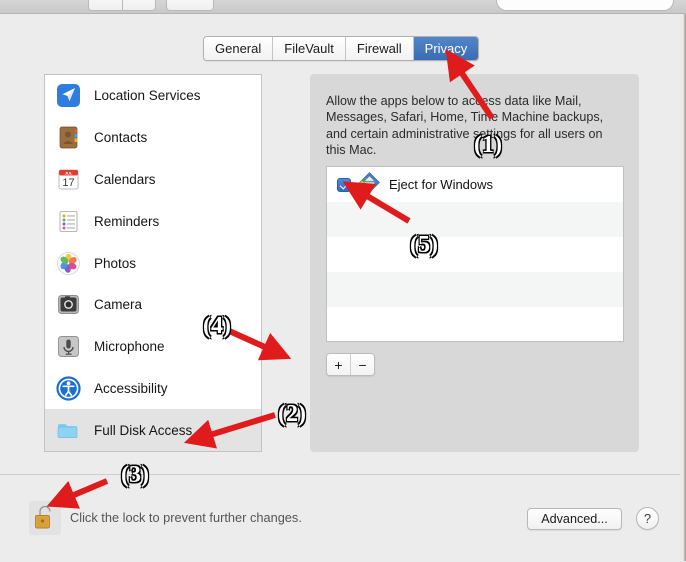  What do you see at coordinates (127, 221) in the screenshot?
I see `sidebar-item-label: Reminders` at bounding box center [127, 221].